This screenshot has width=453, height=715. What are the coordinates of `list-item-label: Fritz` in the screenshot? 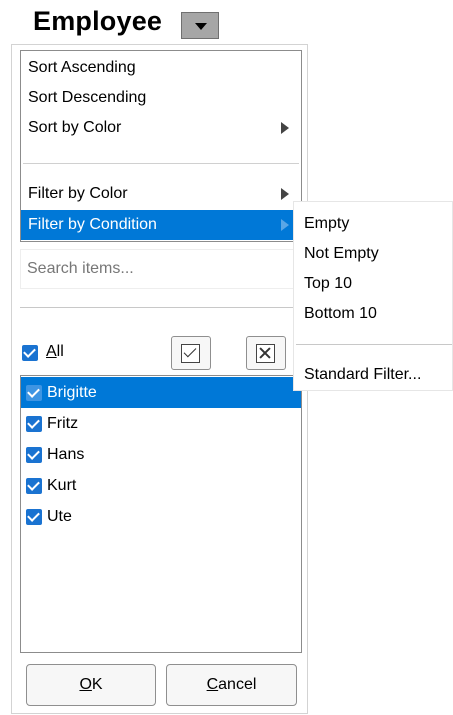 It's located at (63, 423).